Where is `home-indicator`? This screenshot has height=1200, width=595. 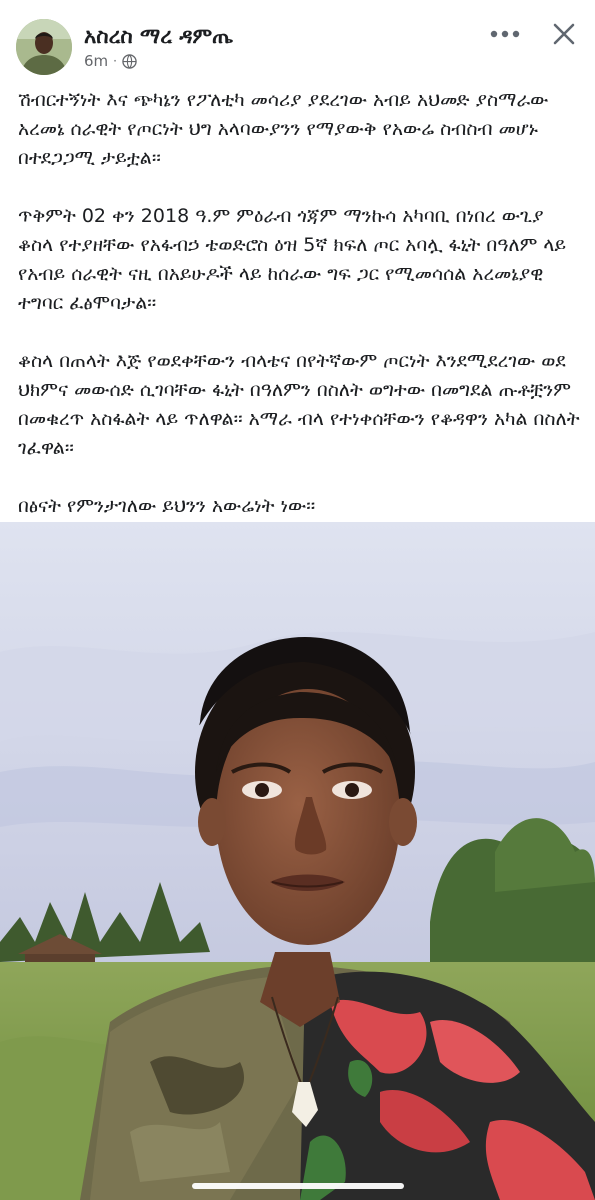
home-indicator is located at coordinates (298, 1186).